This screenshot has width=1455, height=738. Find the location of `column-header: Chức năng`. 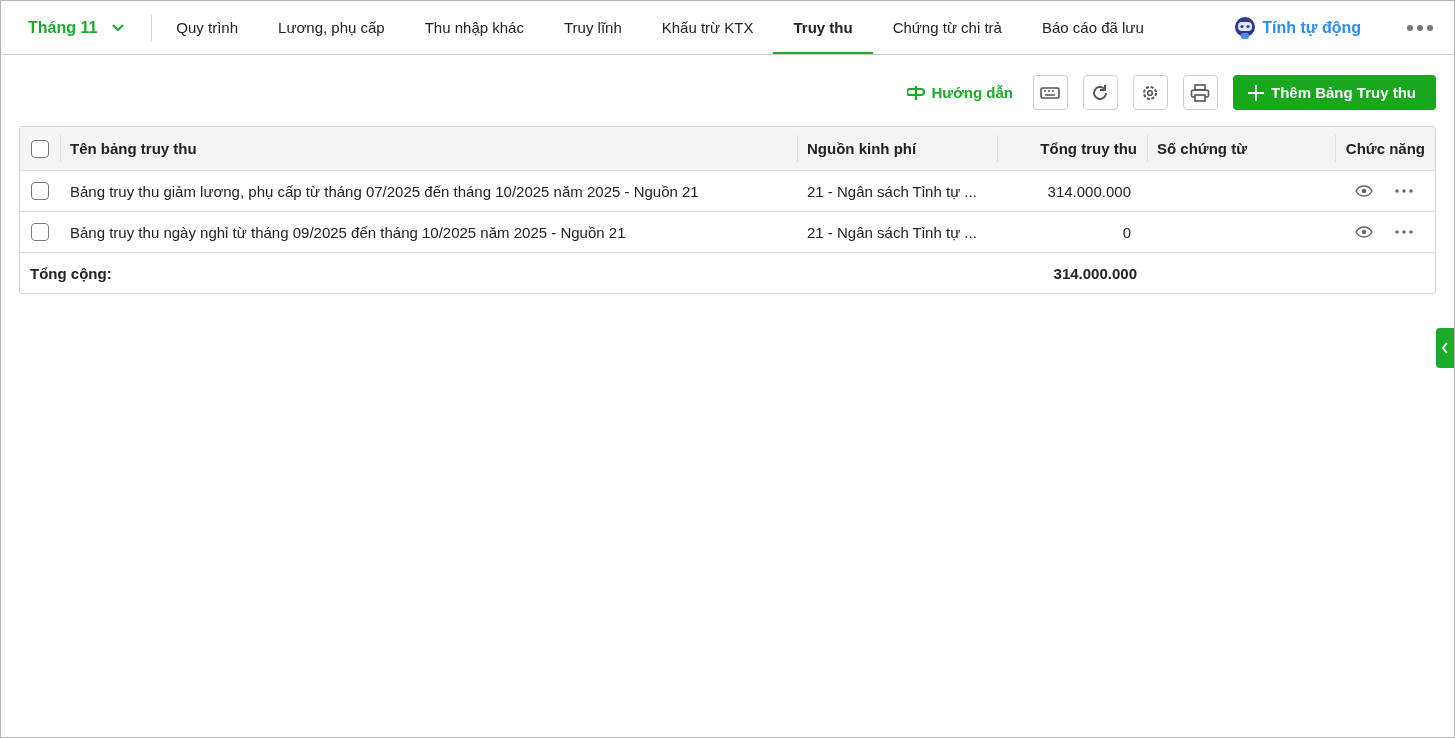

column-header: Chức năng is located at coordinates (1385, 148).